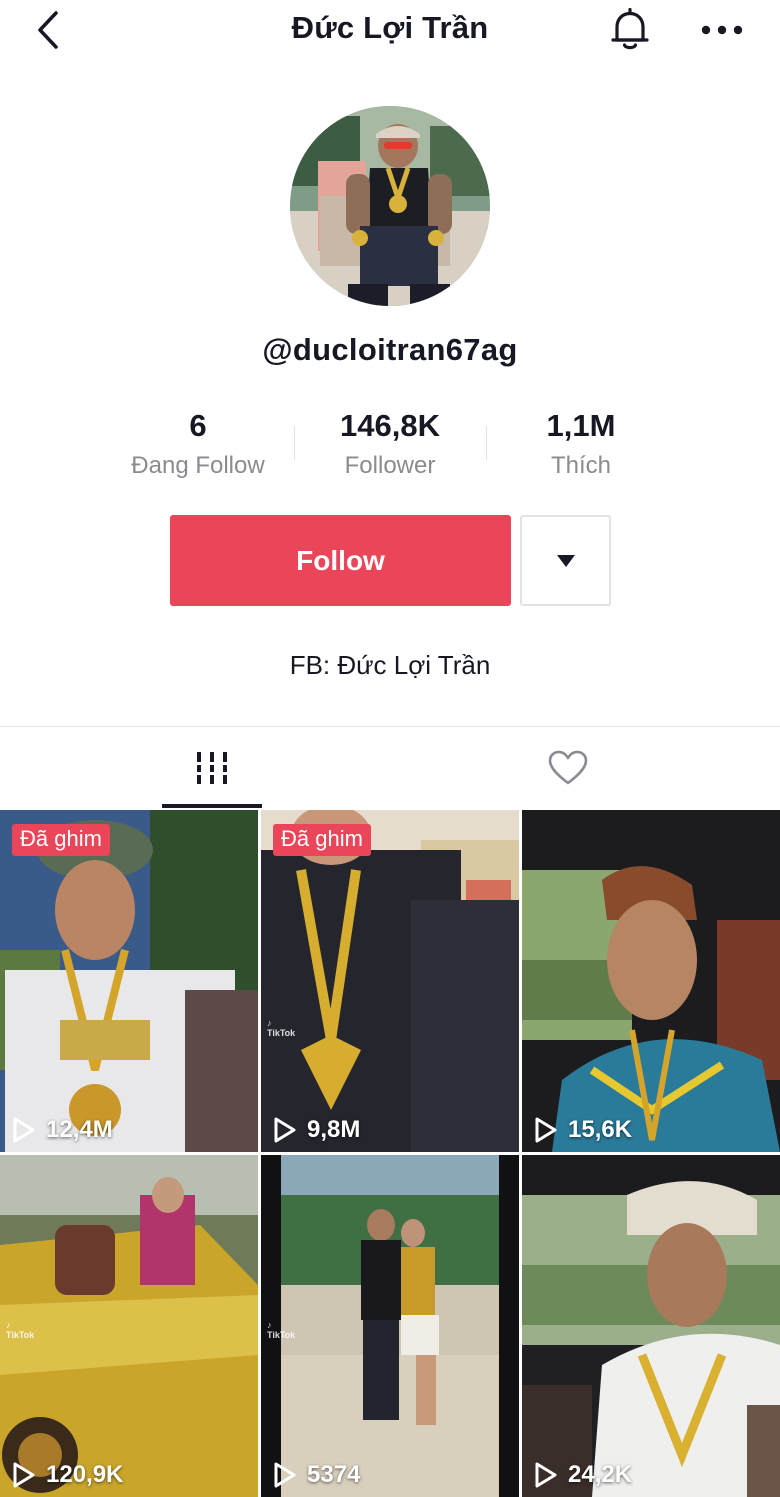 This screenshot has height=1497, width=780. I want to click on view-count: 15,6K, so click(583, 1130).